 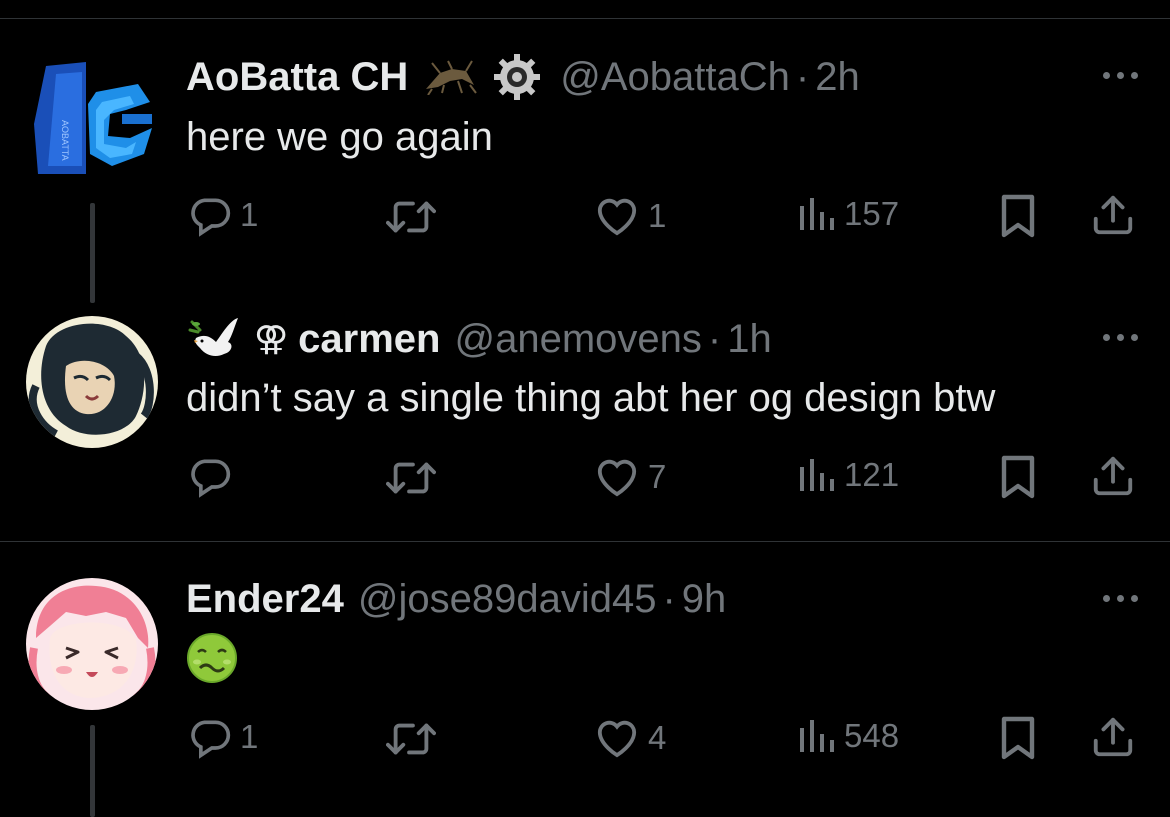 I want to click on like-count: 4, so click(x=657, y=737).